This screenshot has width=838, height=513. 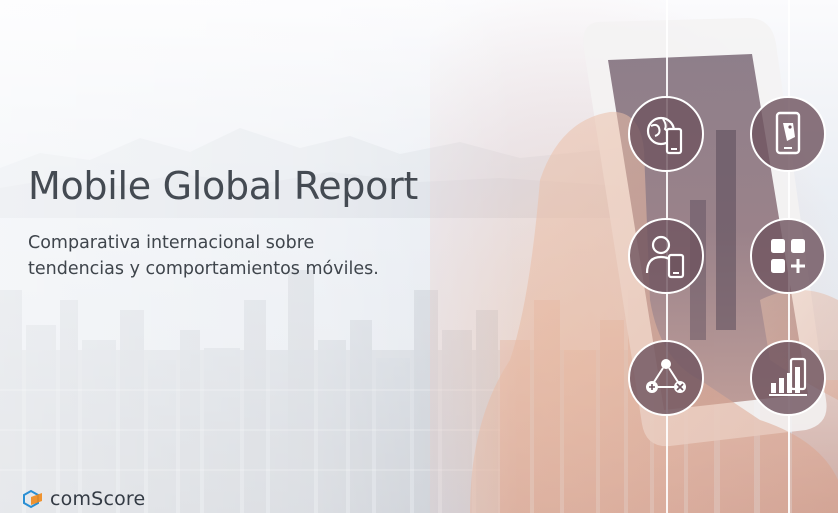 What do you see at coordinates (32, 499) in the screenshot?
I see `comscore-logo-icon` at bounding box center [32, 499].